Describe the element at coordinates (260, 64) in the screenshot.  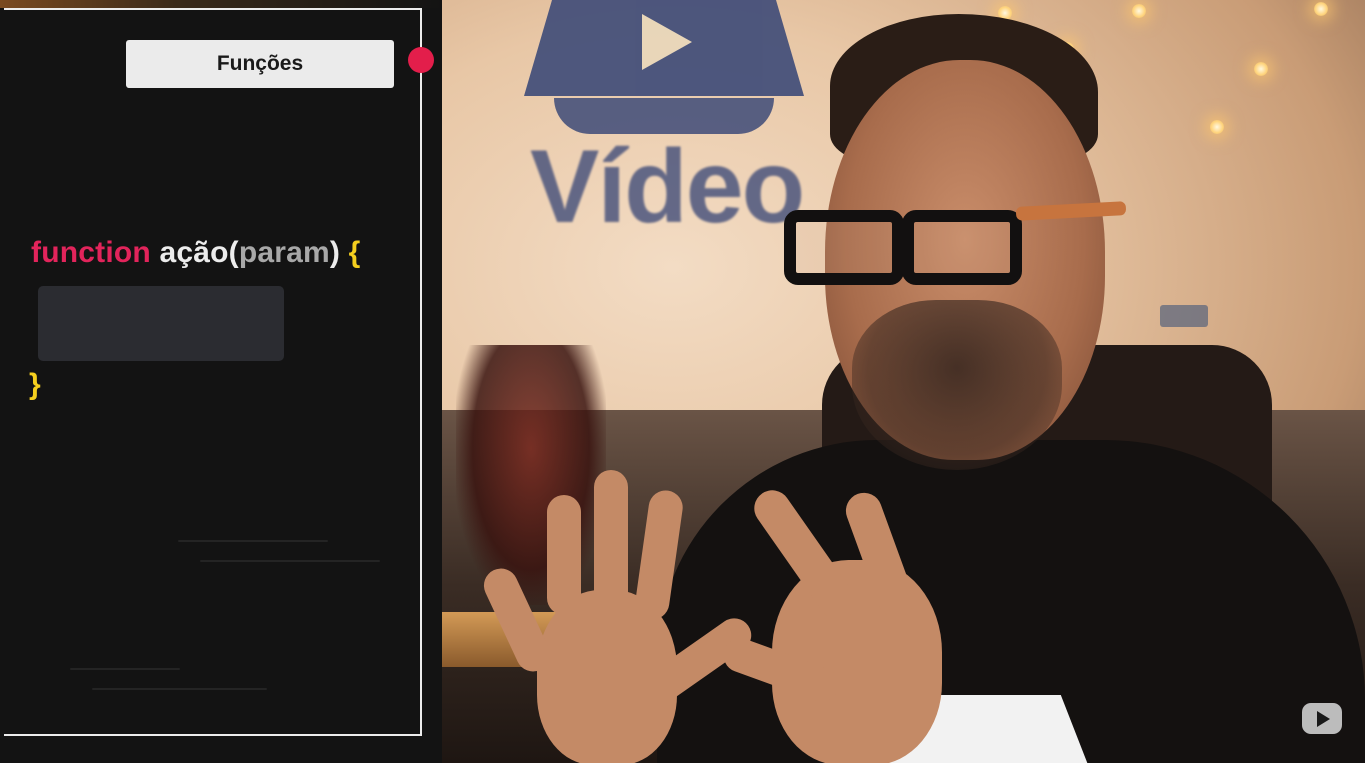
I see `topic-title: Funções` at that location.